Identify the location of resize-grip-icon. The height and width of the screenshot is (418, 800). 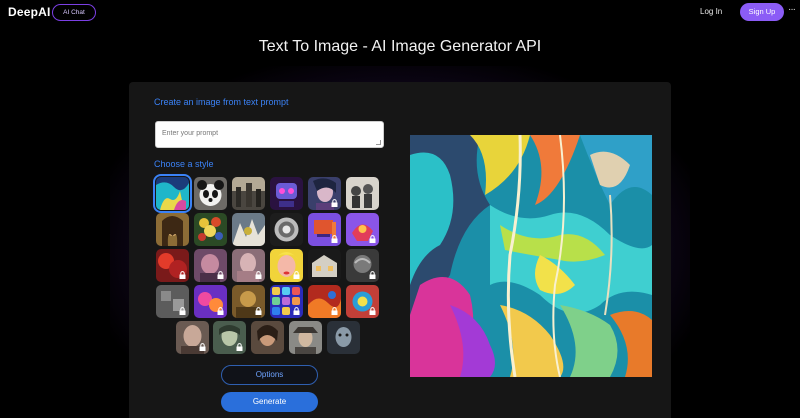
(378, 142).